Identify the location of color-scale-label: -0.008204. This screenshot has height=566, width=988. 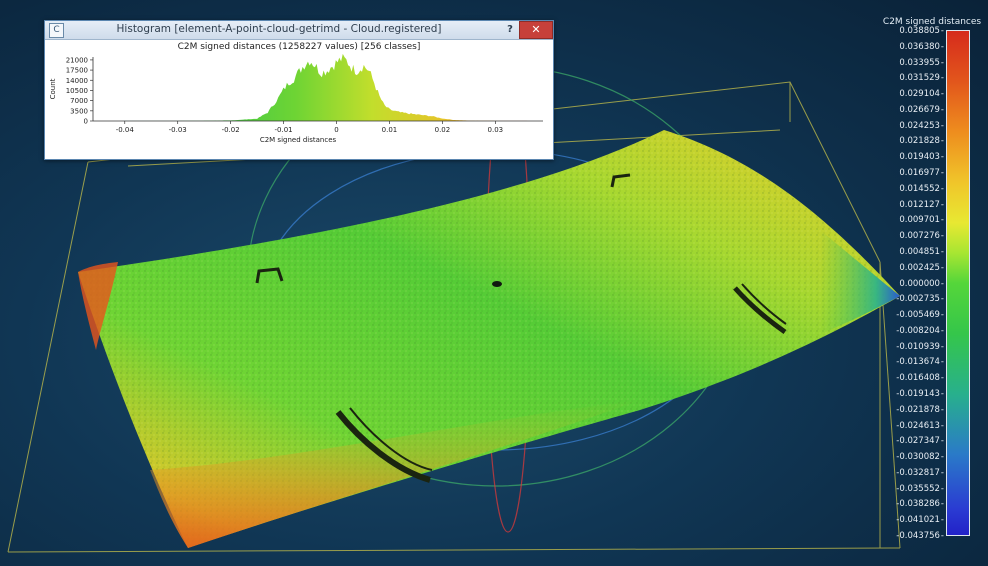
(920, 331).